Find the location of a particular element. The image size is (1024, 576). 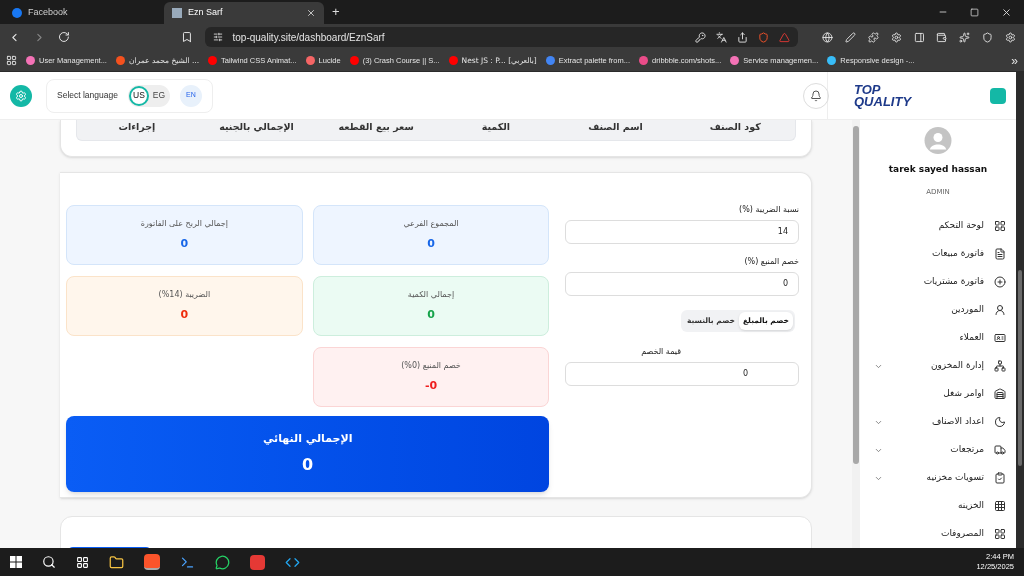

more-bookmarks-button: » is located at coordinates (1014, 60).